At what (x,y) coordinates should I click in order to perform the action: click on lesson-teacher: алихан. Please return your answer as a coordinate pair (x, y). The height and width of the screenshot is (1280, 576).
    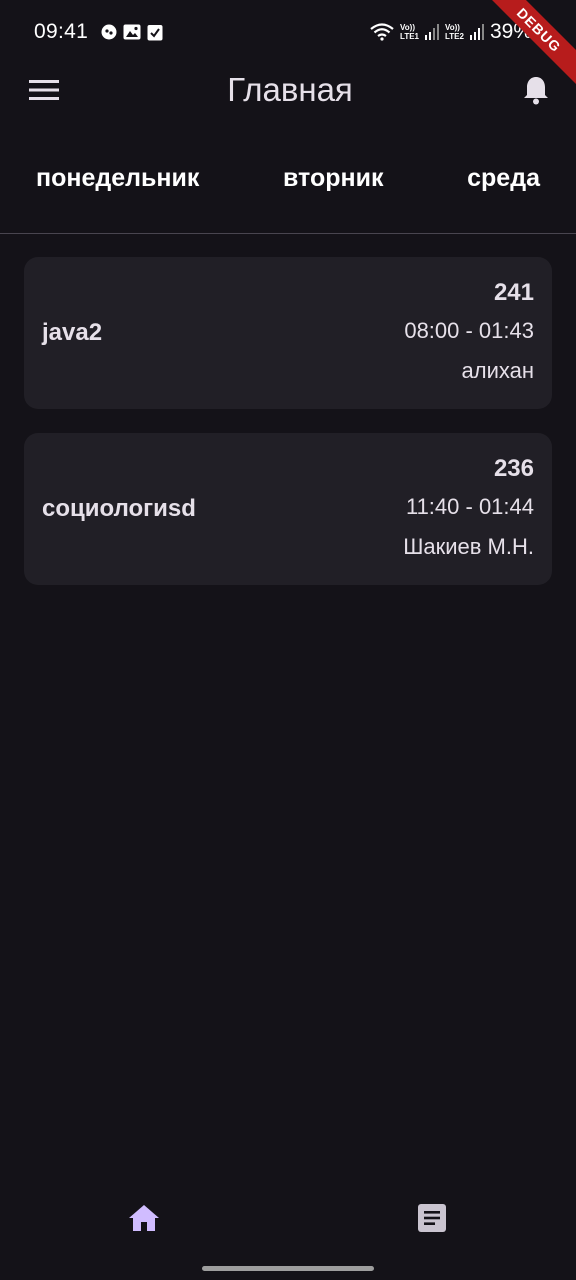
    Looking at the image, I should click on (498, 370).